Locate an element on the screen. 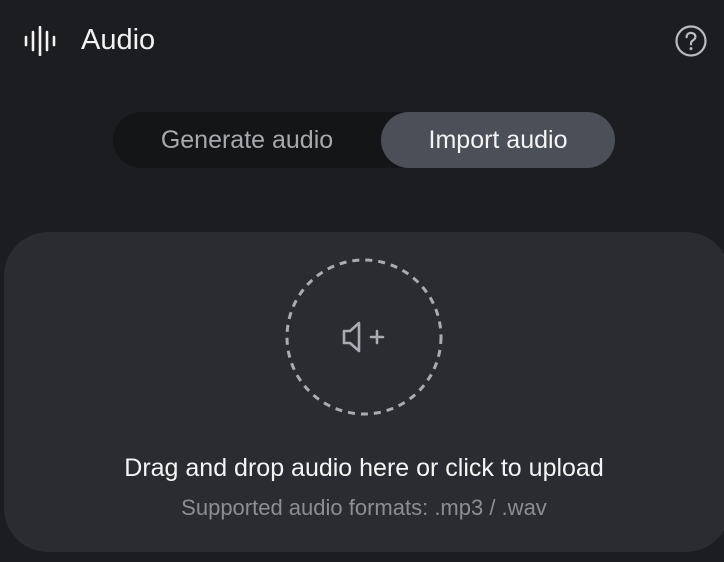 The image size is (724, 562). tab-import-audio: Import audio is located at coordinates (498, 140).